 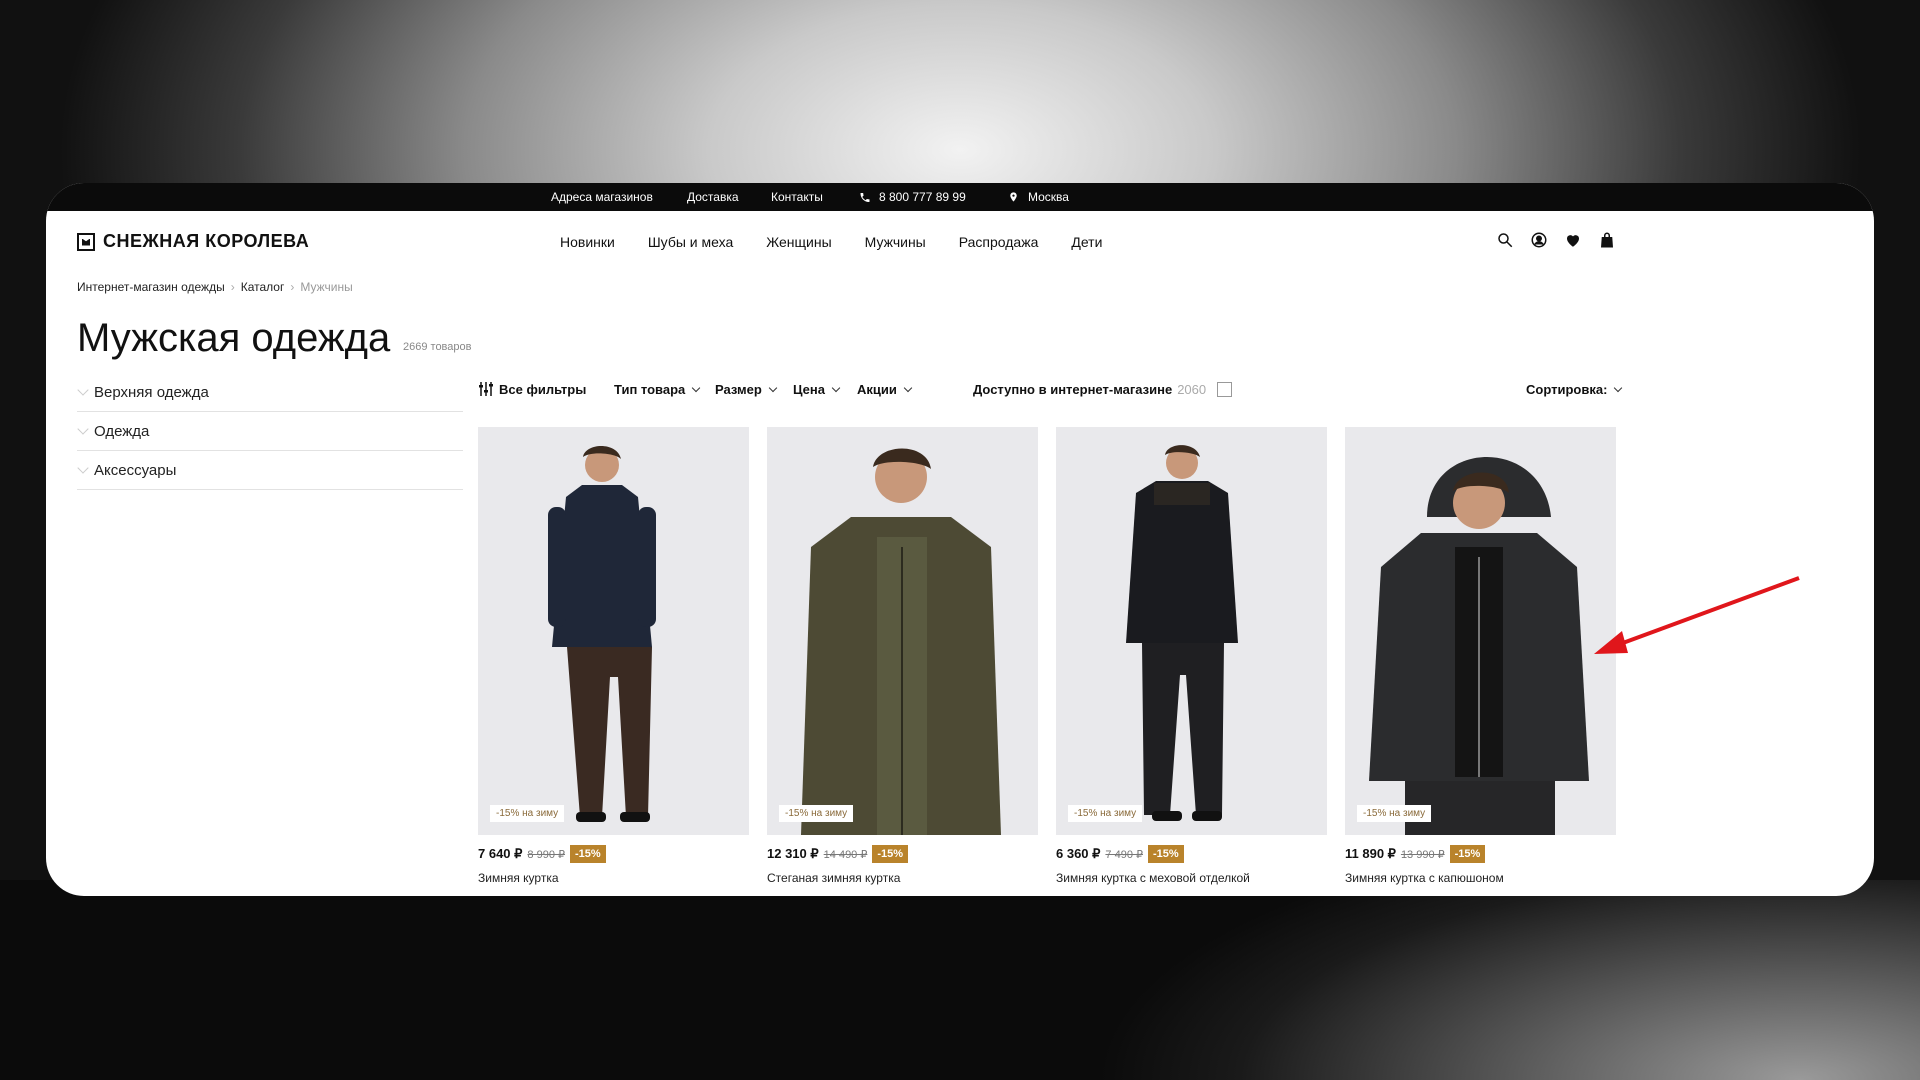 What do you see at coordinates (263, 287) in the screenshot?
I see `breadcrumb-catalog: Каталог` at bounding box center [263, 287].